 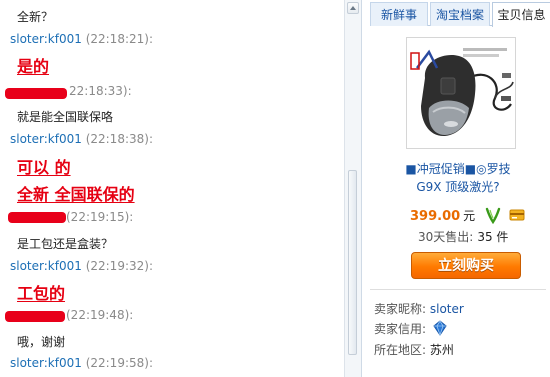 I want to click on chat-message: 是工包还是盒装？, so click(x=65, y=244).